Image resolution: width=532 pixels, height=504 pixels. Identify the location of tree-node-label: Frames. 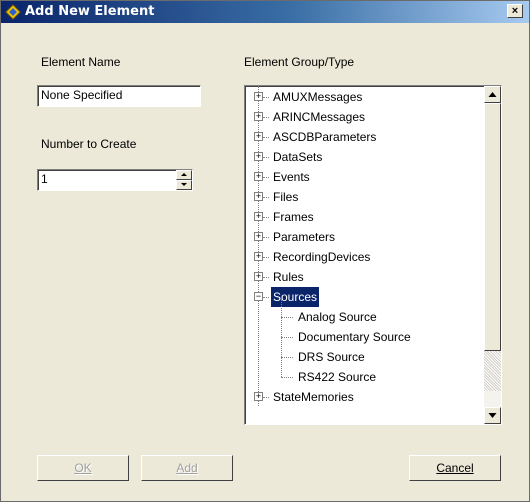
(293, 217).